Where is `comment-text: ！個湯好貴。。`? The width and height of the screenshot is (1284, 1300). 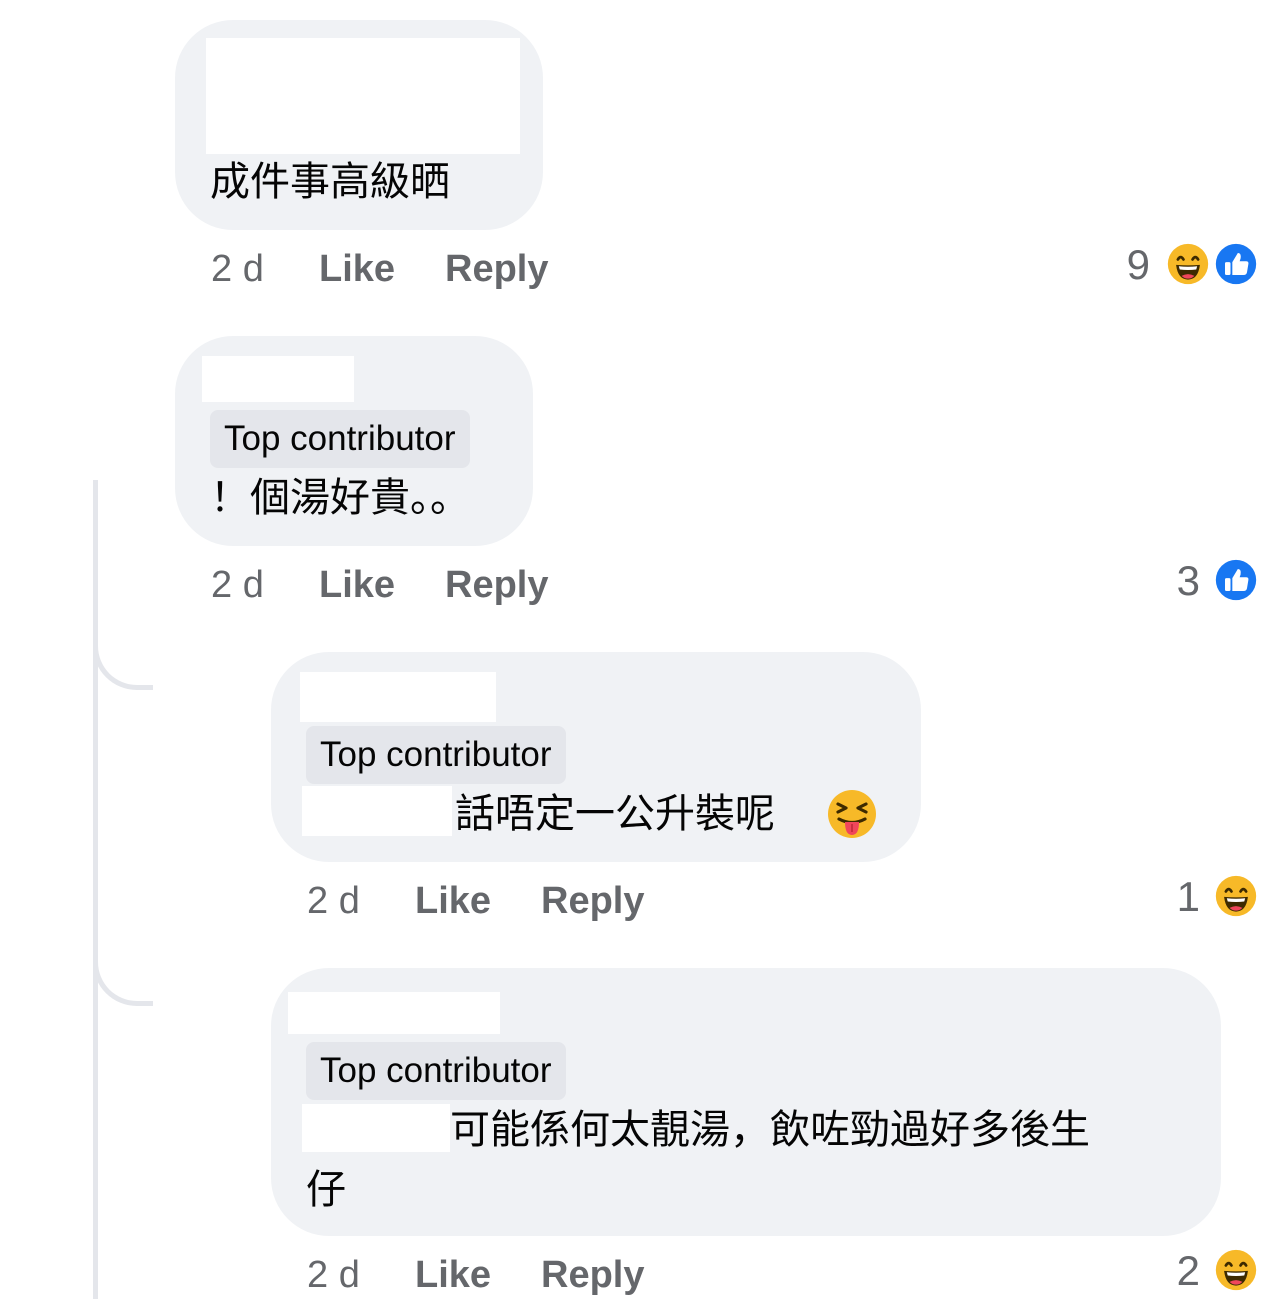 comment-text: ！個湯好貴。。 is located at coordinates (340, 498).